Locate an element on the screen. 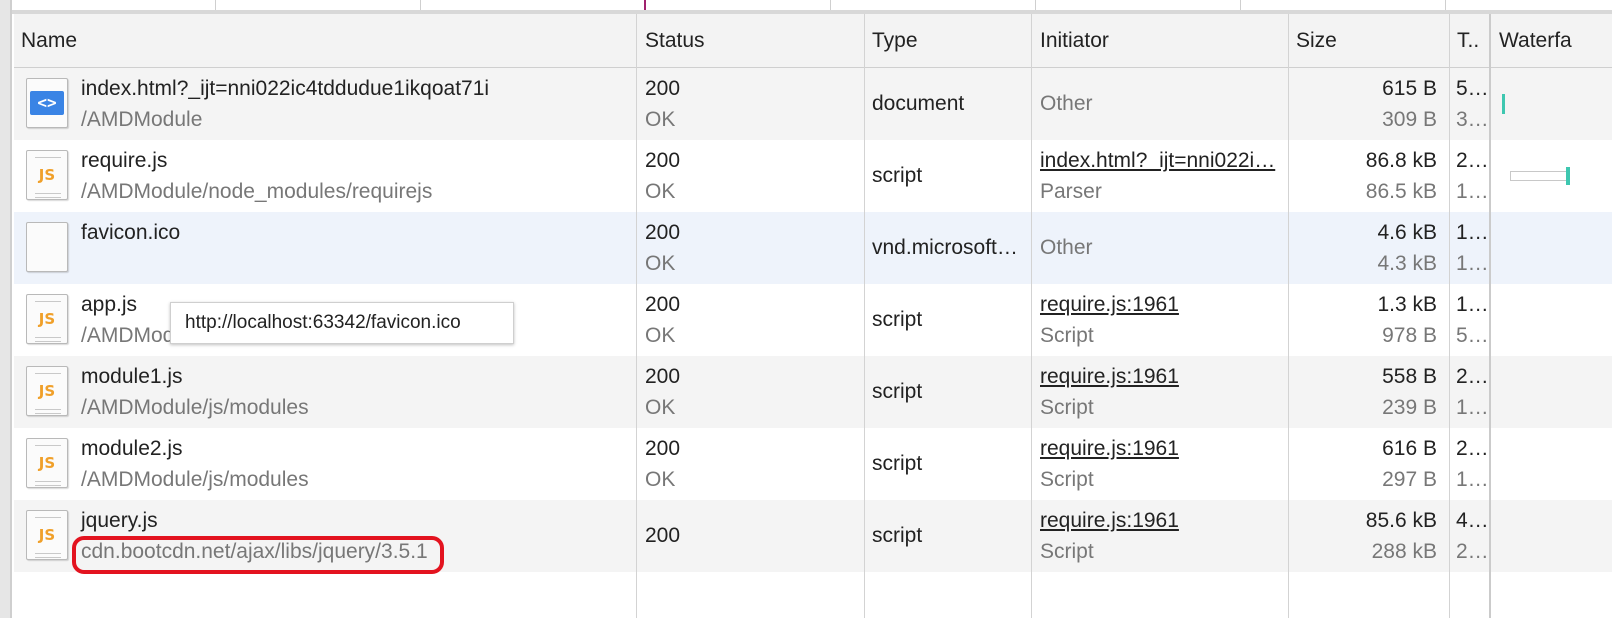  size-cell: 615 B 309 B is located at coordinates (1369, 104).